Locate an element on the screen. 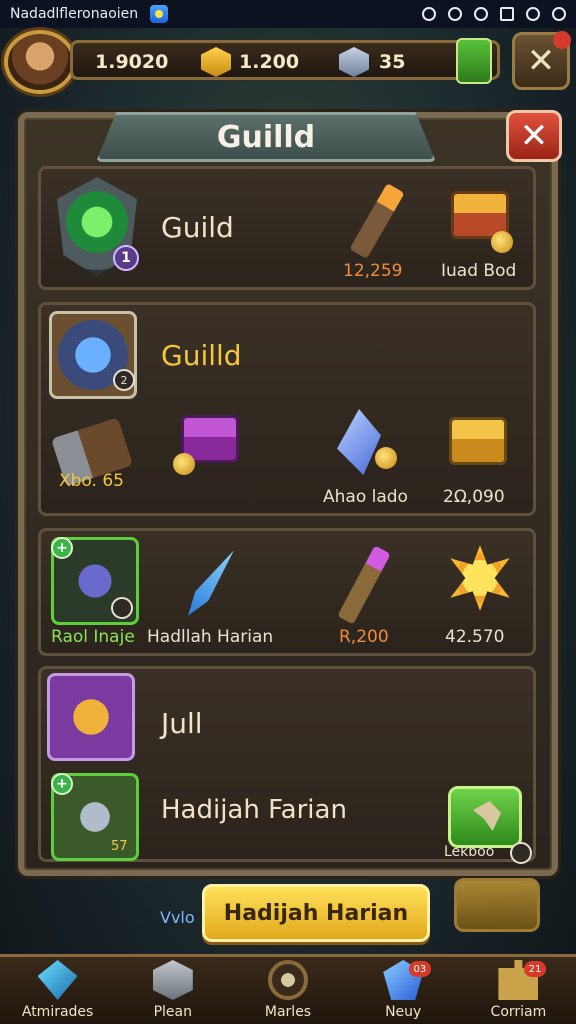 This screenshot has height=1024, width=576. resource-strip: 1.9020 1.200 35 is located at coordinates (285, 60).